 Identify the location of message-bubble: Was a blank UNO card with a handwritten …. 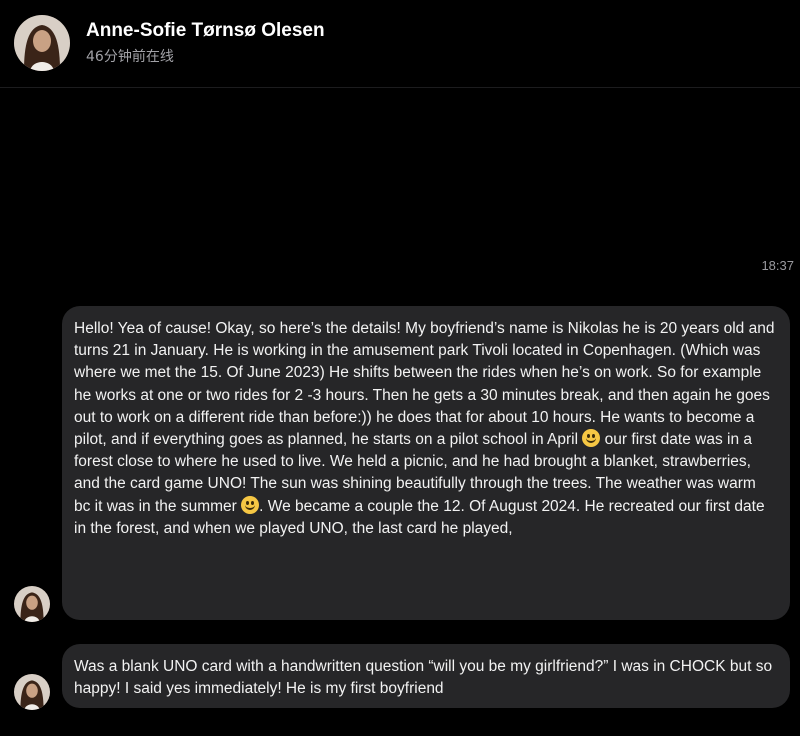
(426, 676).